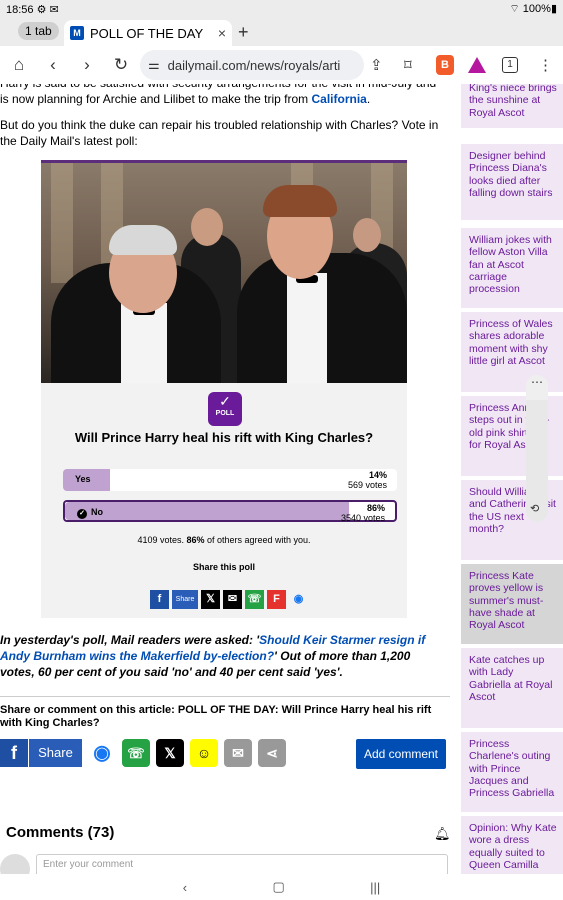  I want to click on brave-rewards-button, so click(477, 65).